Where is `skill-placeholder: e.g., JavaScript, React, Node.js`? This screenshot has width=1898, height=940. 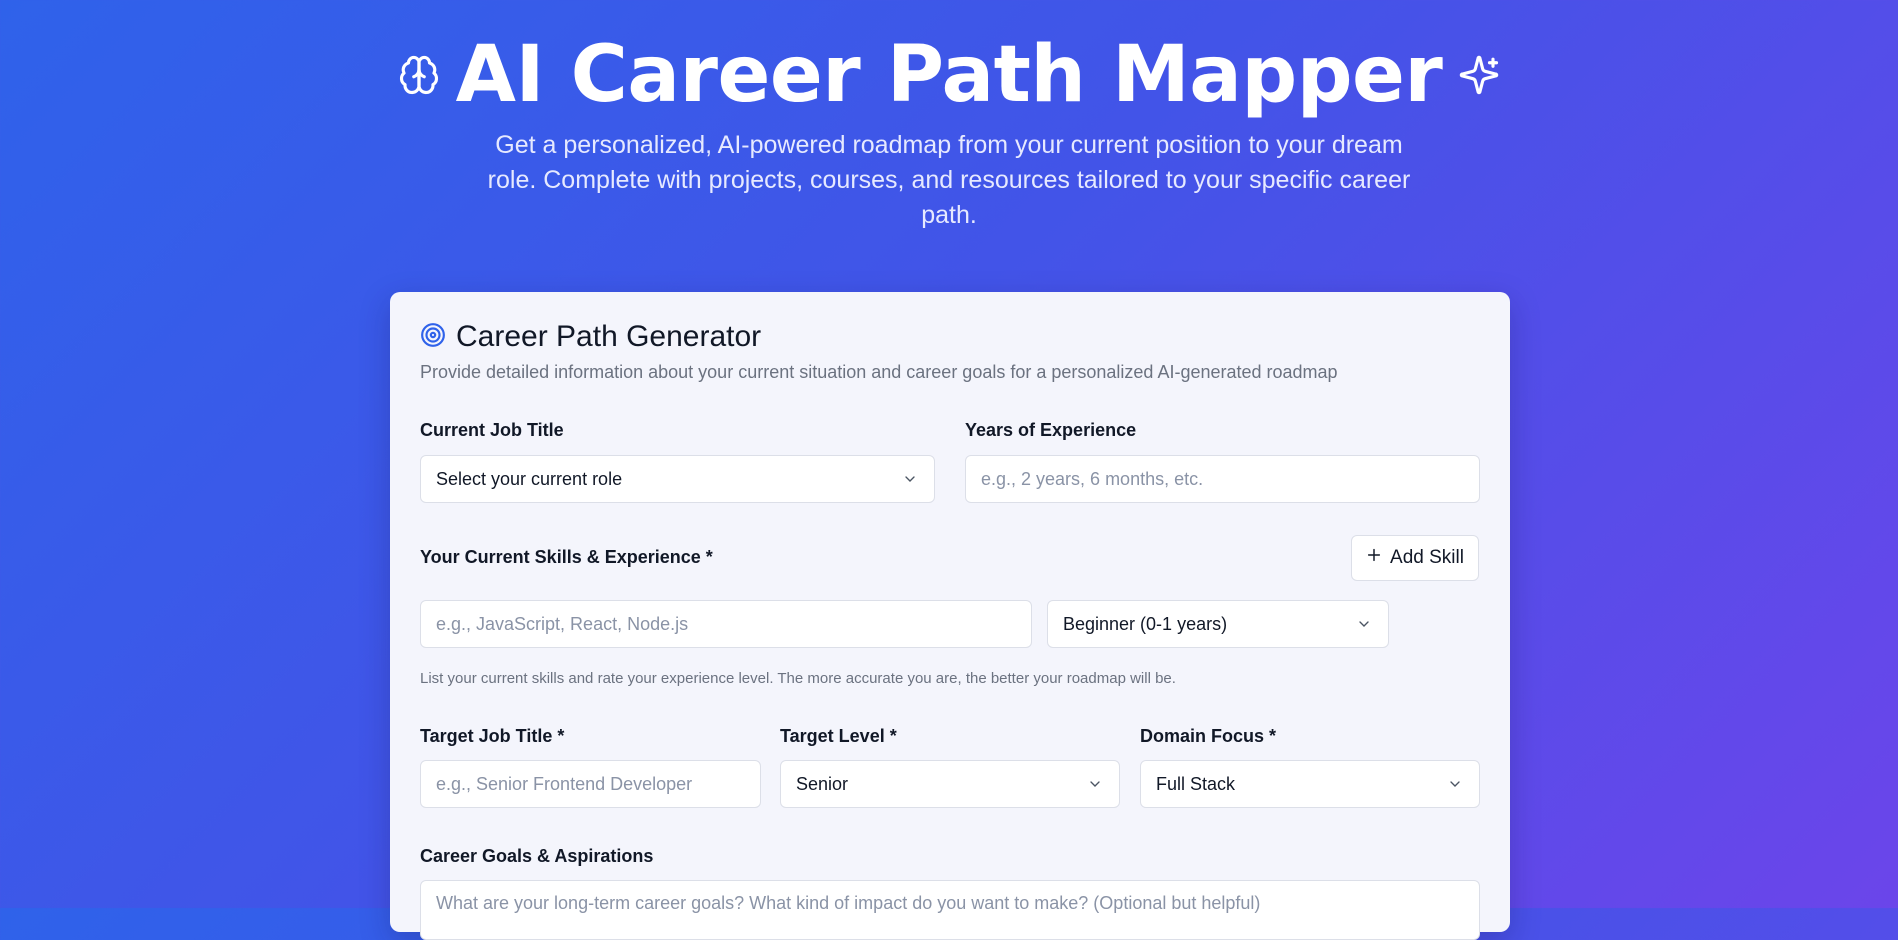
skill-placeholder: e.g., JavaScript, React, Node.js is located at coordinates (562, 623).